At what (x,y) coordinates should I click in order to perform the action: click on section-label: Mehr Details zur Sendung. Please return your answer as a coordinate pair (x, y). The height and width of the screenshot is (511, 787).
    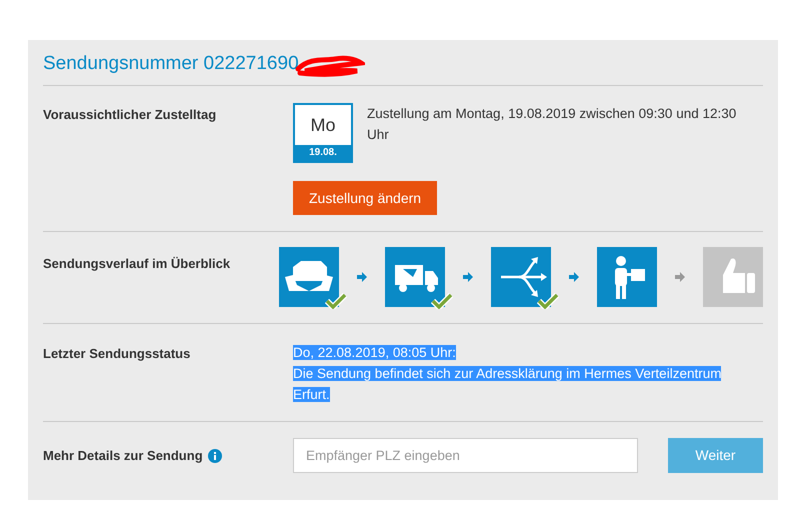
    Looking at the image, I should click on (123, 455).